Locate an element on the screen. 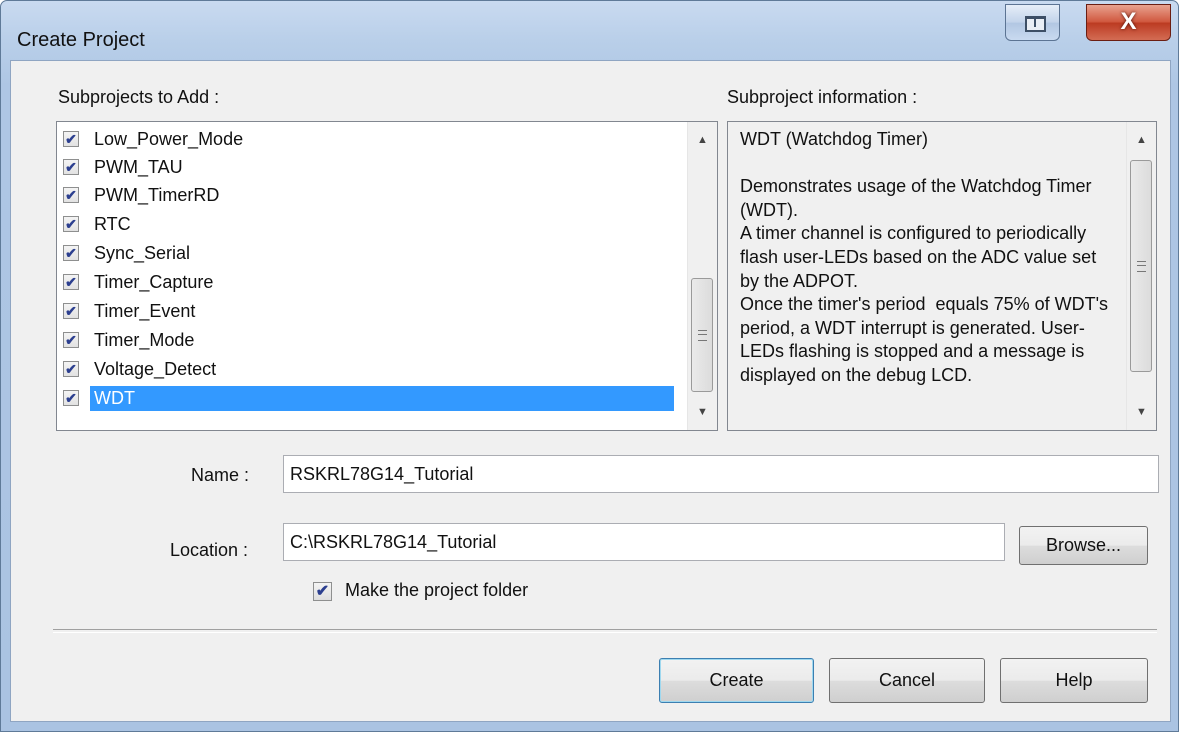  list-scrollbar: ▲ ▼ is located at coordinates (702, 276).